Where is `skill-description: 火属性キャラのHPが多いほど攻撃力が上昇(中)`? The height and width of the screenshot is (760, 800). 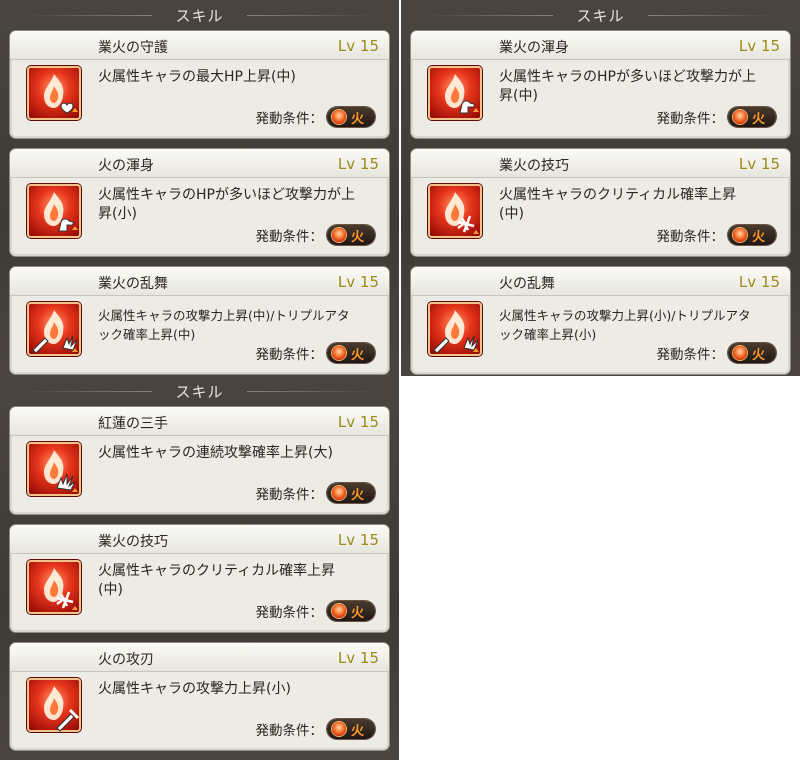 skill-description: 火属性キャラのHPが多いほど攻撃力が上昇(中) is located at coordinates (627, 86).